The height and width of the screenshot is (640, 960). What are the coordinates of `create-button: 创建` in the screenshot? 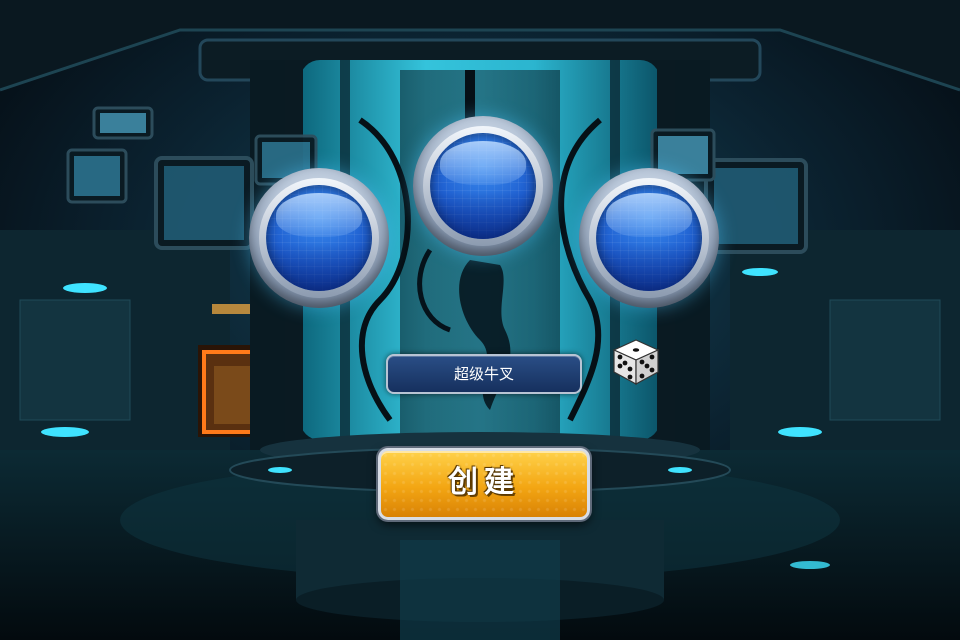 It's located at (484, 484).